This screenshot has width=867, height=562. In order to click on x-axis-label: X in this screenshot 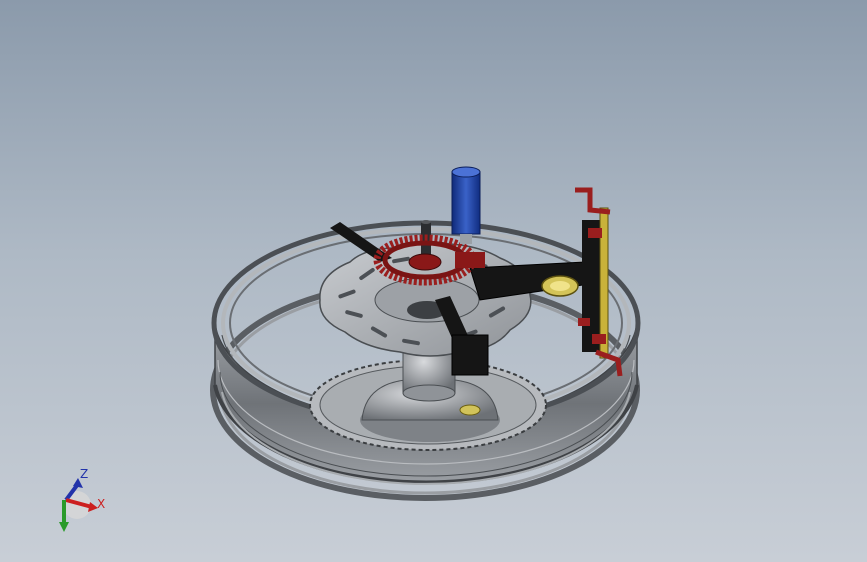, I will do `click(101, 504)`.